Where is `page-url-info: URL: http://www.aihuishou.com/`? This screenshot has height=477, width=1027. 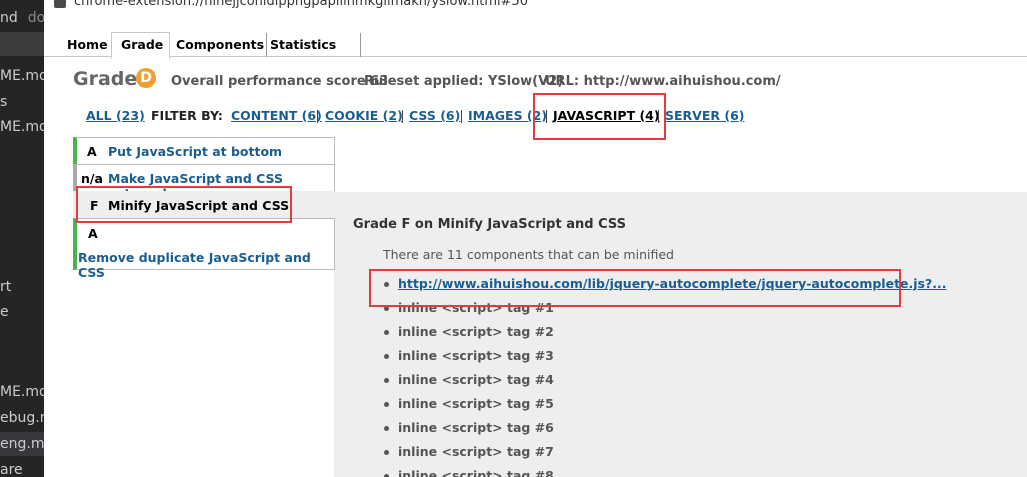 page-url-info: URL: http://www.aihuishou.com/ is located at coordinates (663, 81).